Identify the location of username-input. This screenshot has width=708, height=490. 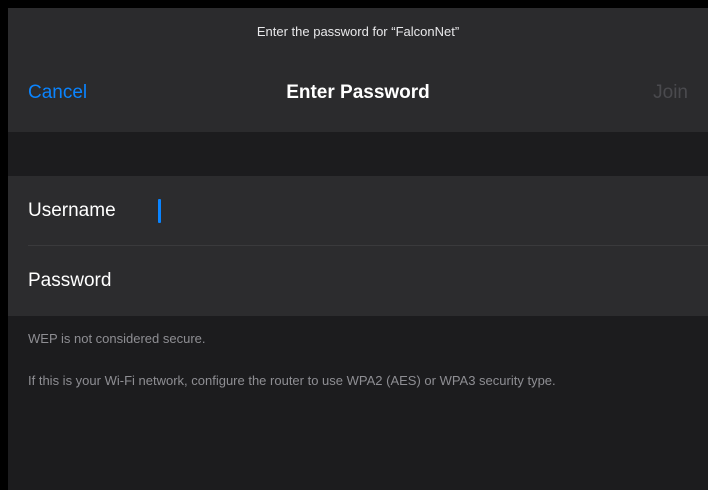
(419, 211).